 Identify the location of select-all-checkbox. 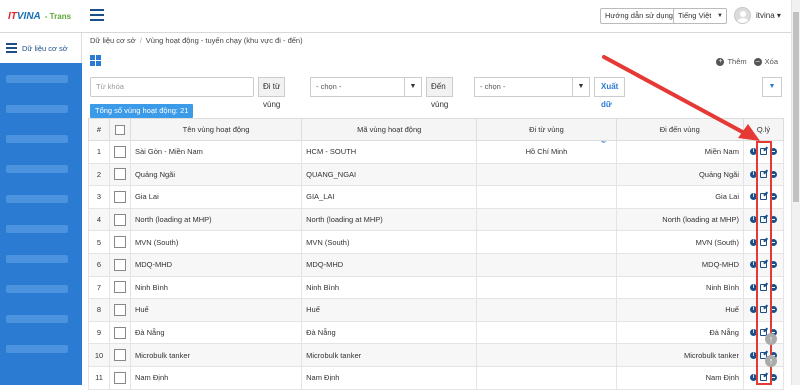
(119, 129).